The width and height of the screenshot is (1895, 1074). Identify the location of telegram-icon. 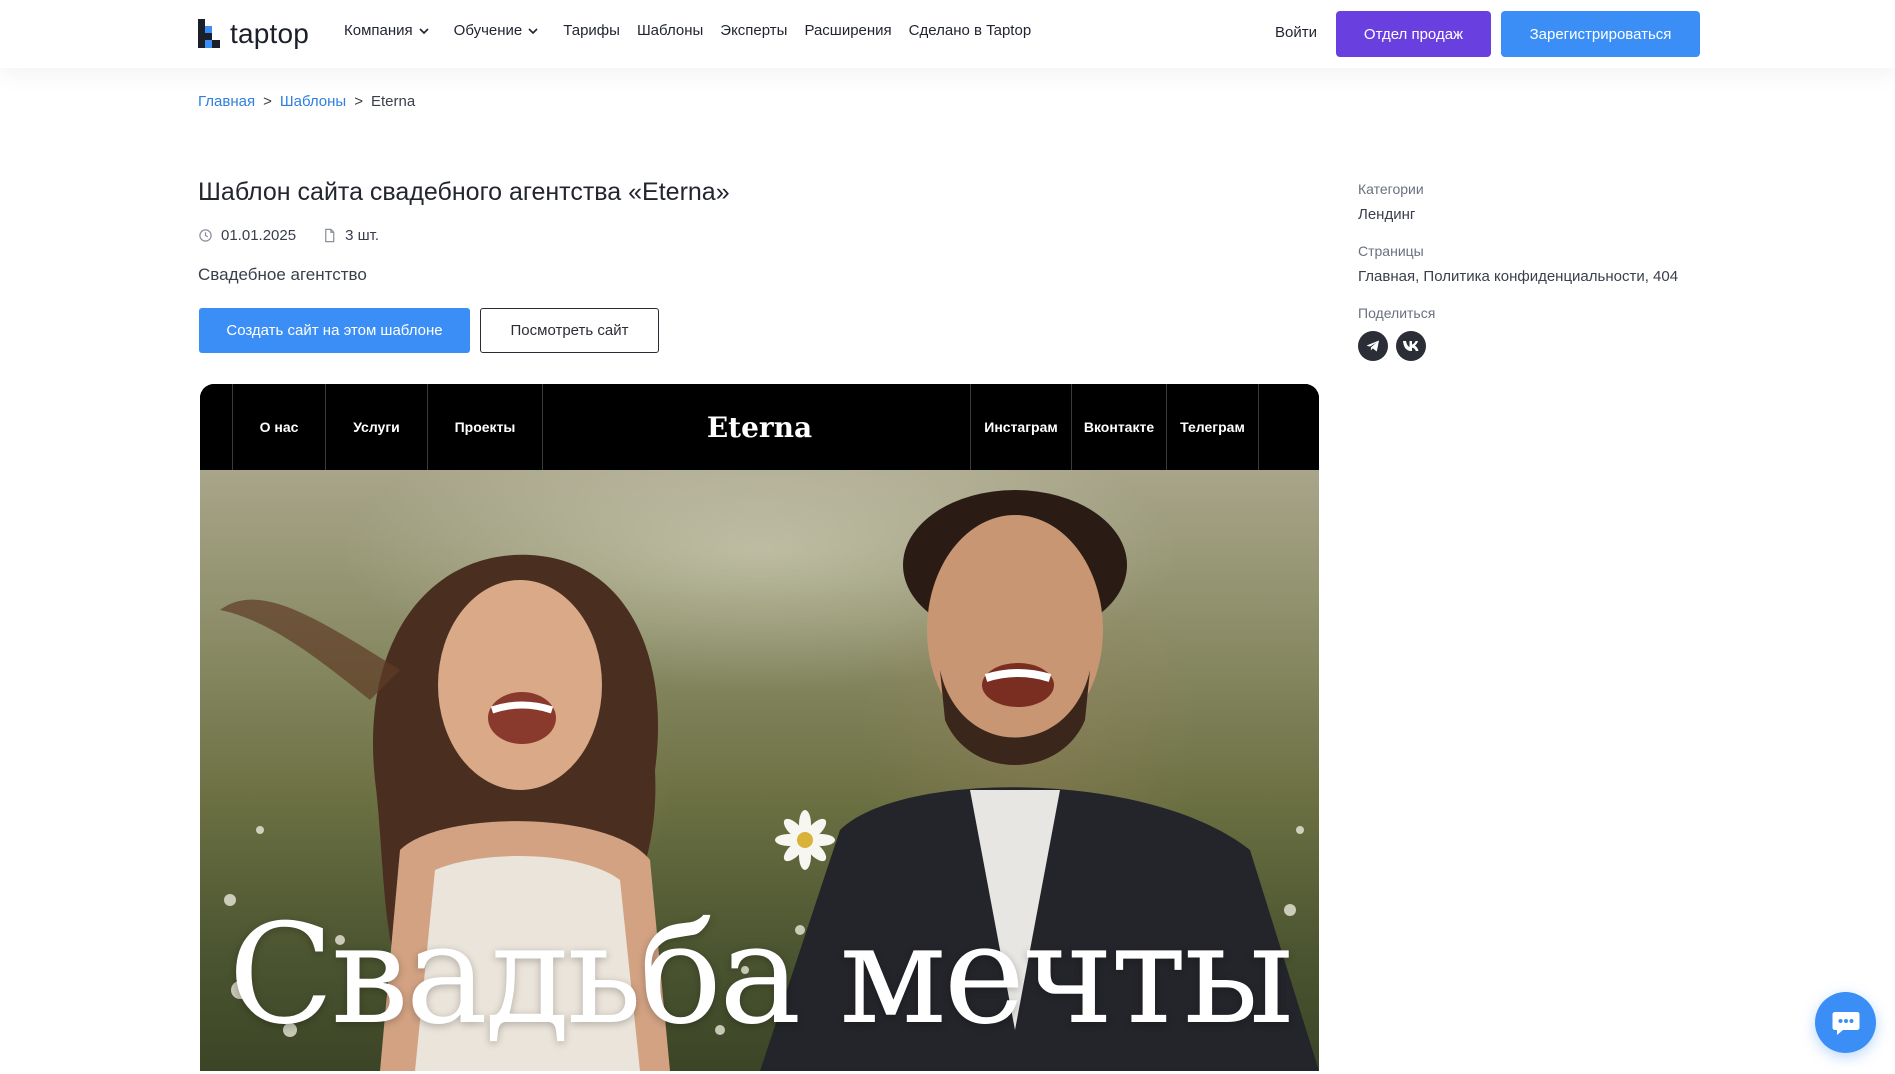
(1372, 346).